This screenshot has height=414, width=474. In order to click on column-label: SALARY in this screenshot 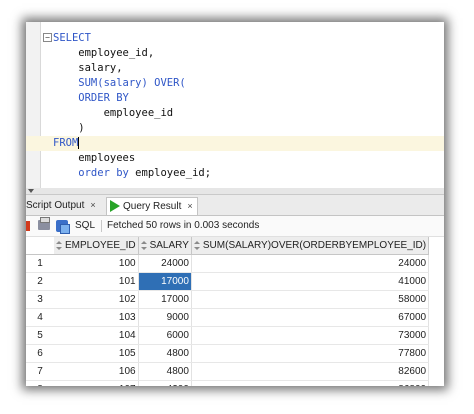, I will do `click(169, 245)`.